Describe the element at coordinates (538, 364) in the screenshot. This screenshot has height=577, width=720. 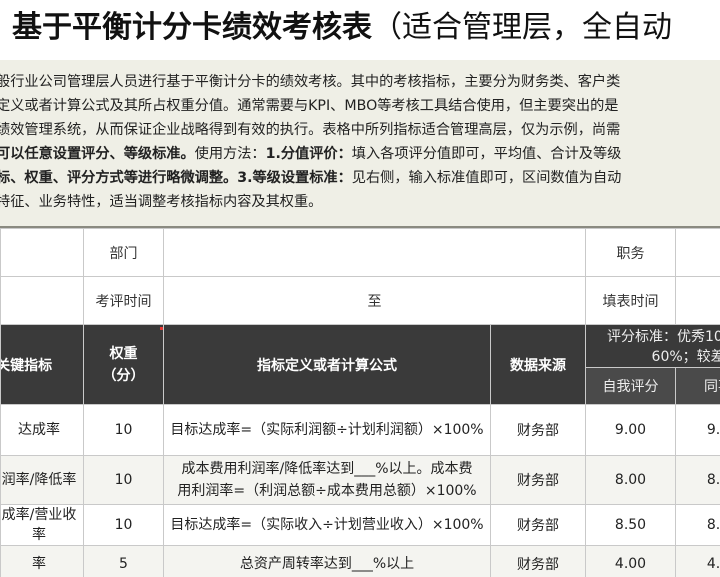
I see `header-source: 数据来源` at that location.